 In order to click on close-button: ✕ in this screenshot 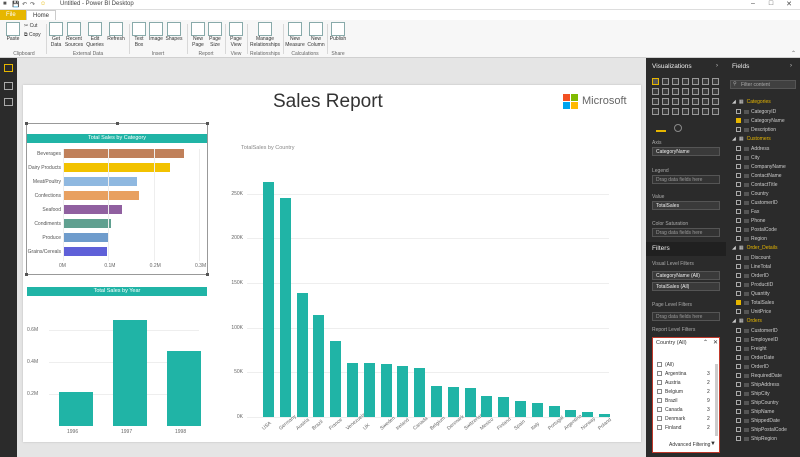, I will do `click(789, 5)`.